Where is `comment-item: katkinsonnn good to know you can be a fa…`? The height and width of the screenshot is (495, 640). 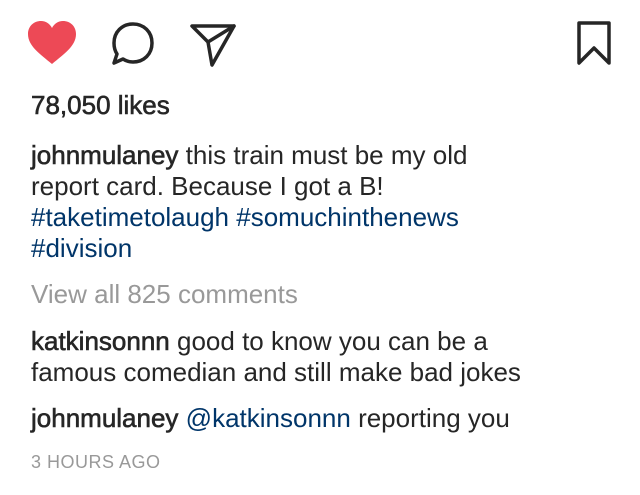
comment-item: katkinsonnn good to know you can be a fa… is located at coordinates (276, 357).